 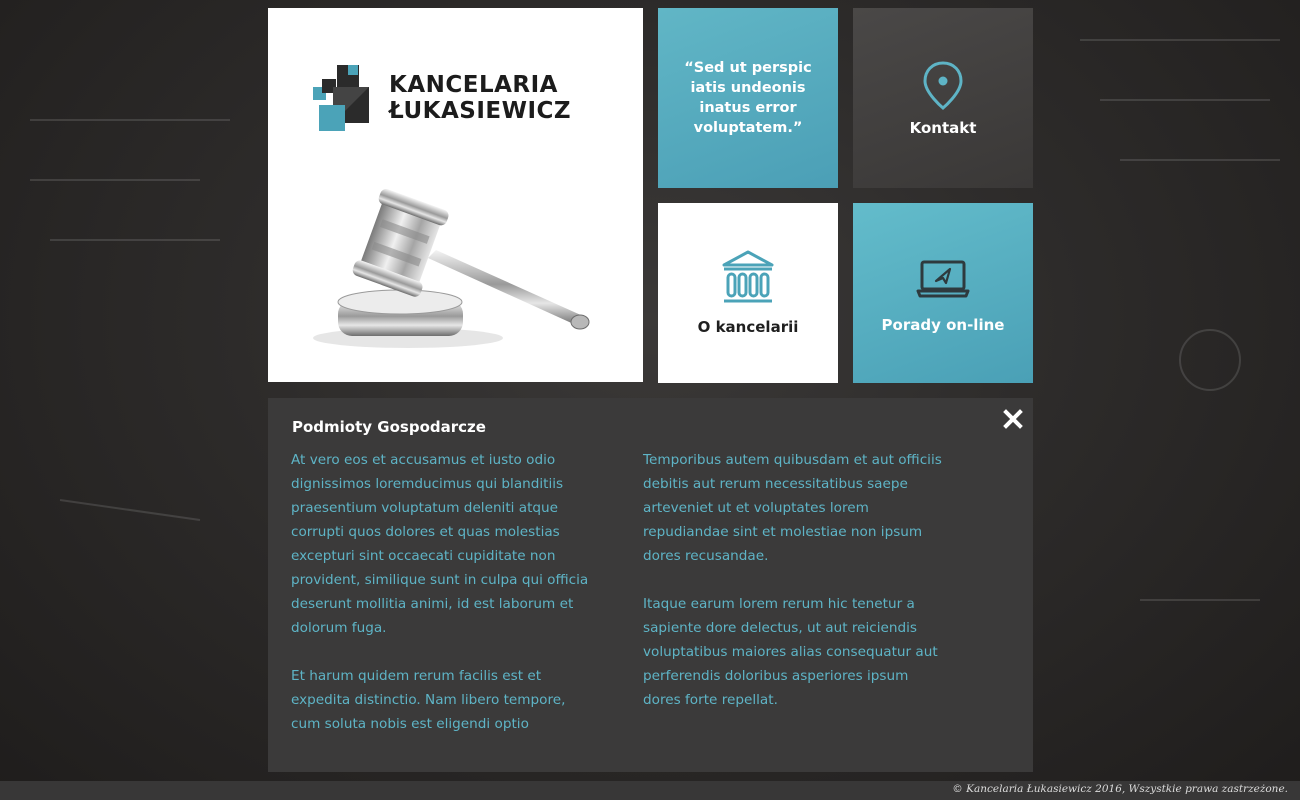 What do you see at coordinates (341, 98) in the screenshot?
I see `logo-icon` at bounding box center [341, 98].